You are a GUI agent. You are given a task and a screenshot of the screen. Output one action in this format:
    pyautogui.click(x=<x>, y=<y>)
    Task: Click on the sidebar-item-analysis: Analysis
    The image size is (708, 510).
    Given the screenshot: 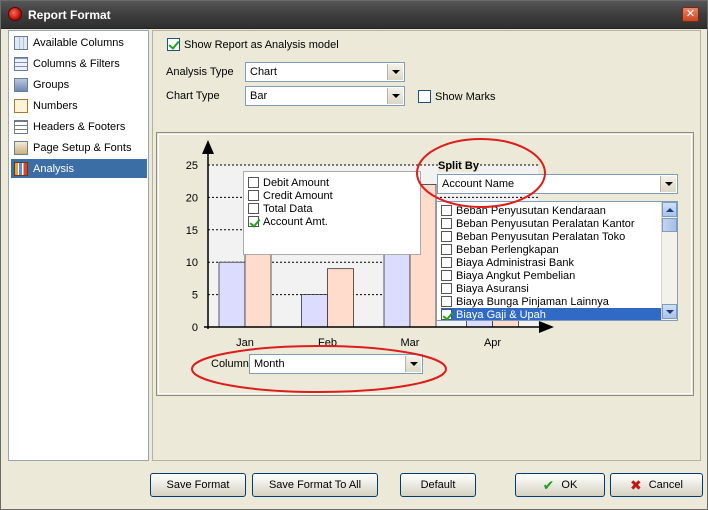 What is the action you would take?
    pyautogui.click(x=79, y=168)
    